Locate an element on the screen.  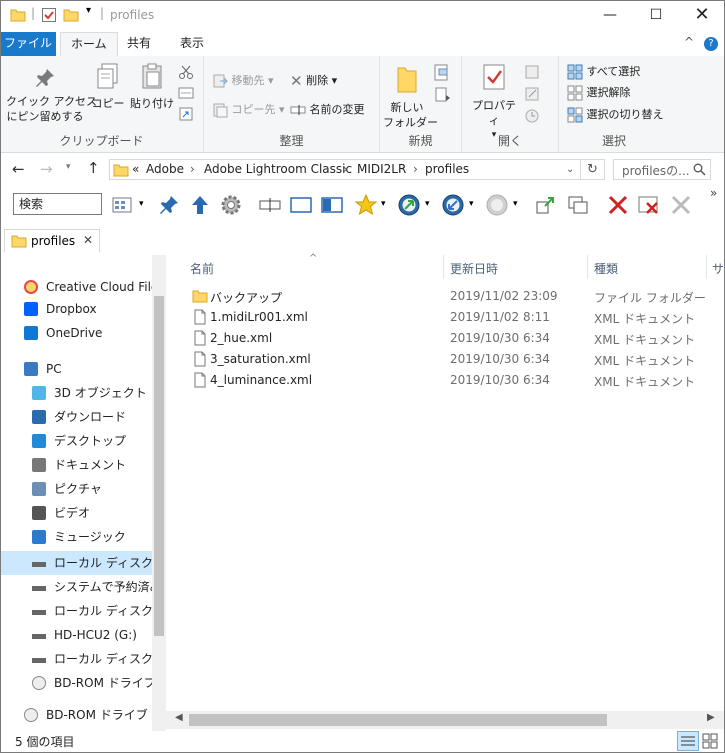
breadcrumb-lightroom: Adobe Lightroom Classic is located at coordinates (278, 169).